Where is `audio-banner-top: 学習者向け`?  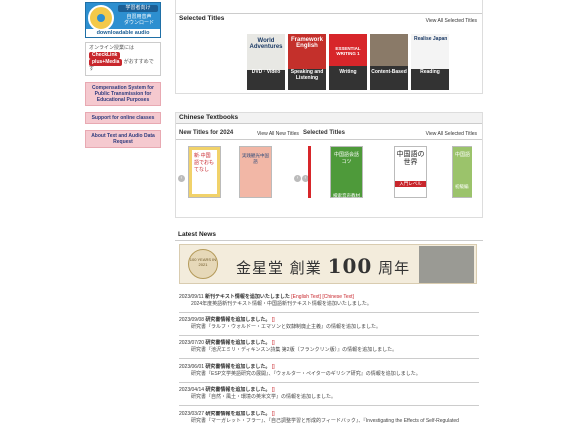 audio-banner-top: 学習者向け is located at coordinates (138, 8).